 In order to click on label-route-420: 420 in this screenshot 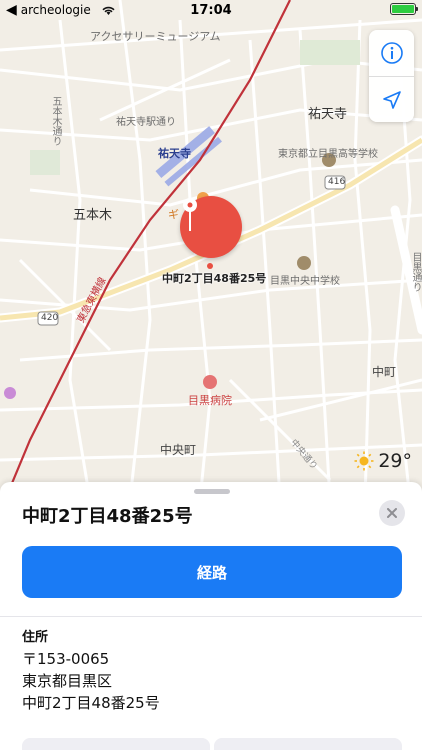, I will do `click(50, 318)`.